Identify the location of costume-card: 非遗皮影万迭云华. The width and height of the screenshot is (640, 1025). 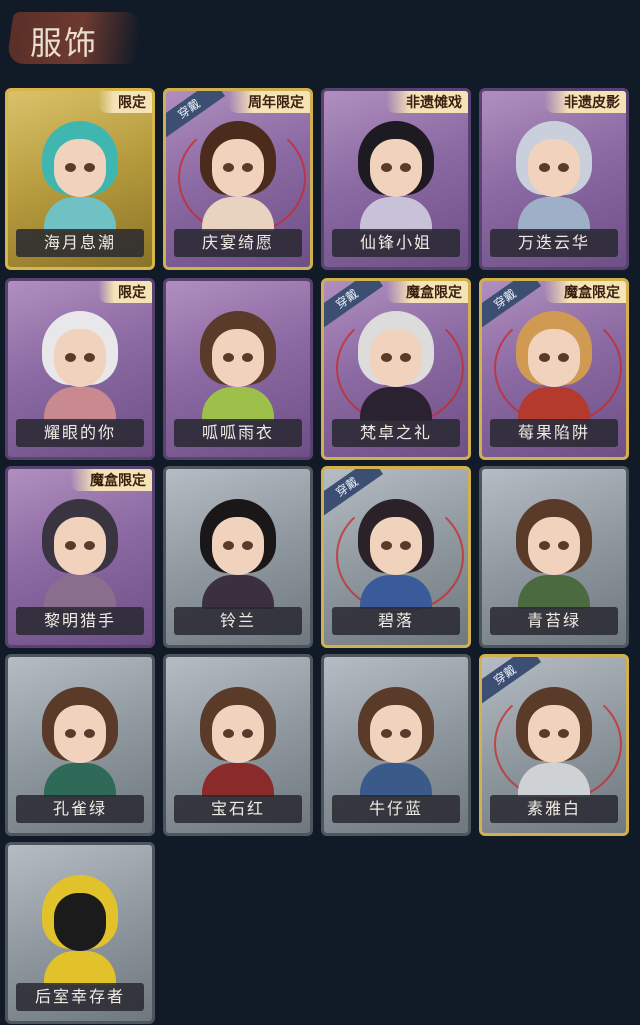
(554, 179).